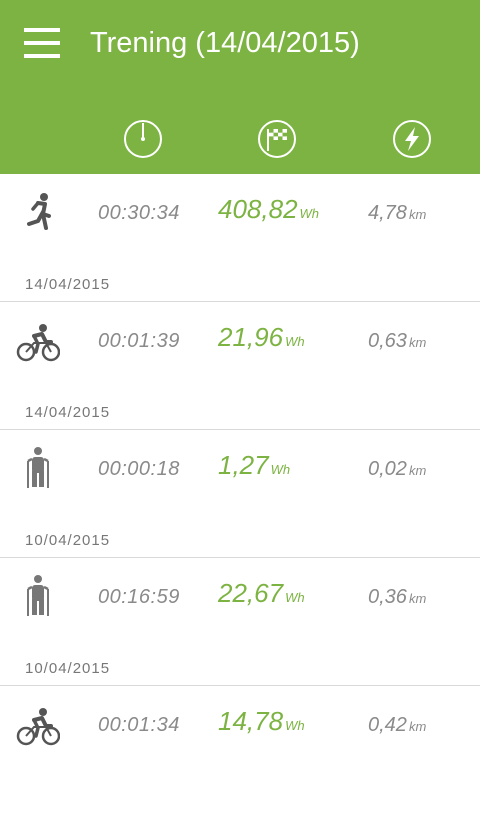 This screenshot has height=814, width=480. Describe the element at coordinates (139, 725) in the screenshot. I see `duration: 00:01:34` at that location.